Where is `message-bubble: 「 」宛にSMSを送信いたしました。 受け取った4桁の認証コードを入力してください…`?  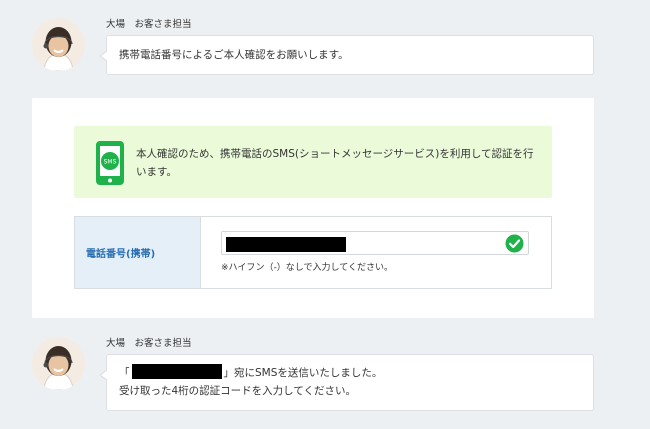 message-bubble: 「 」宛にSMSを送信いたしました。 受け取った4桁の認証コードを入力してください… is located at coordinates (346, 382).